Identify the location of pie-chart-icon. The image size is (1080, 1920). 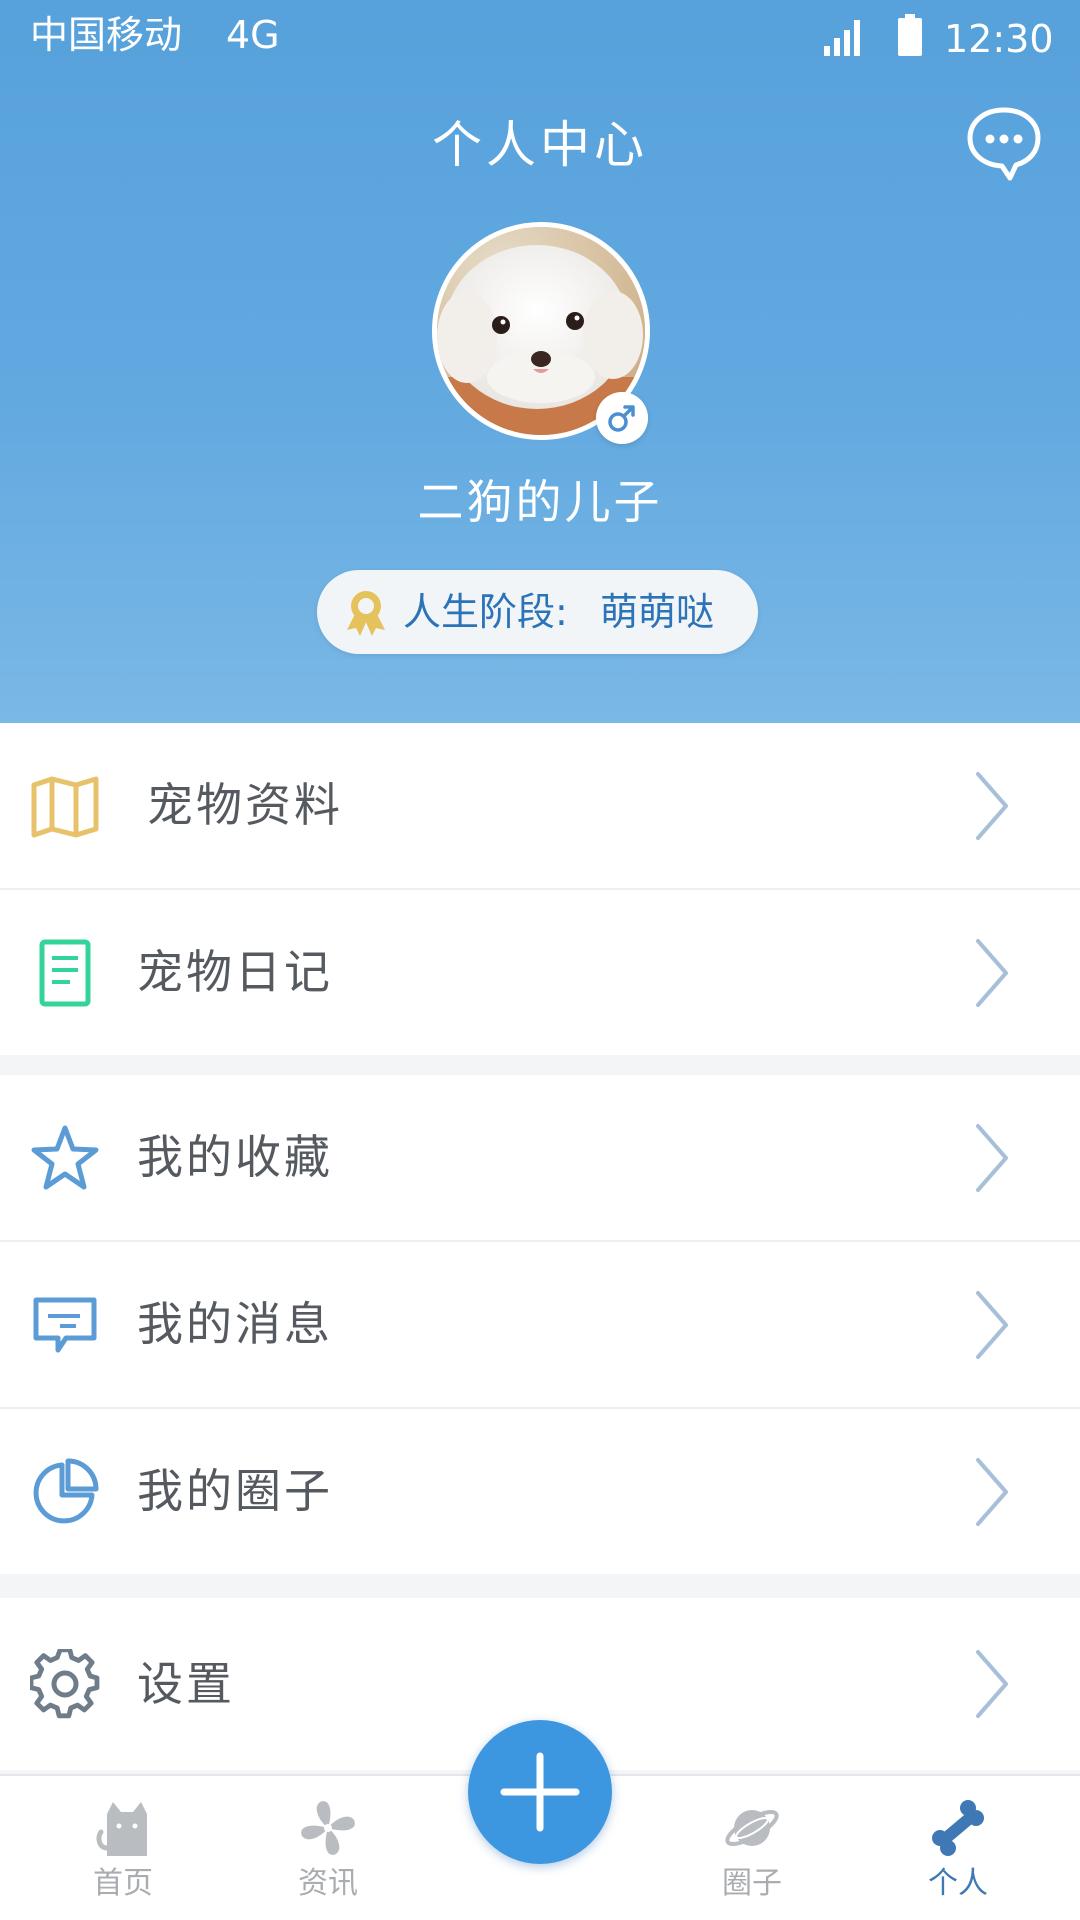
(66, 1490).